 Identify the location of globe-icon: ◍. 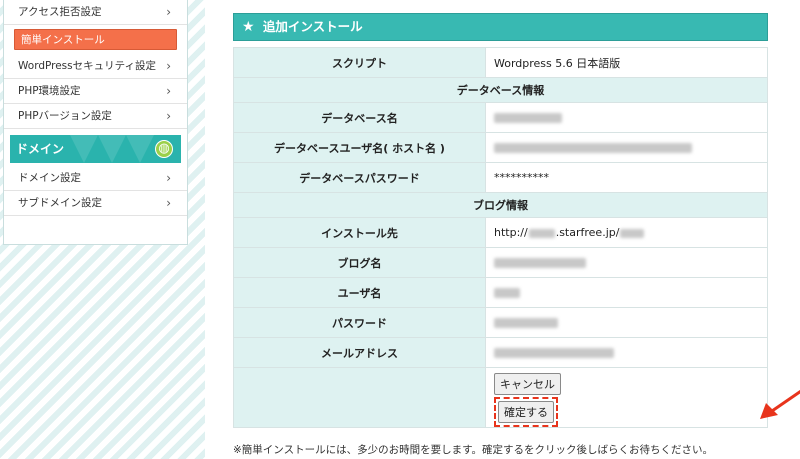
(164, 149).